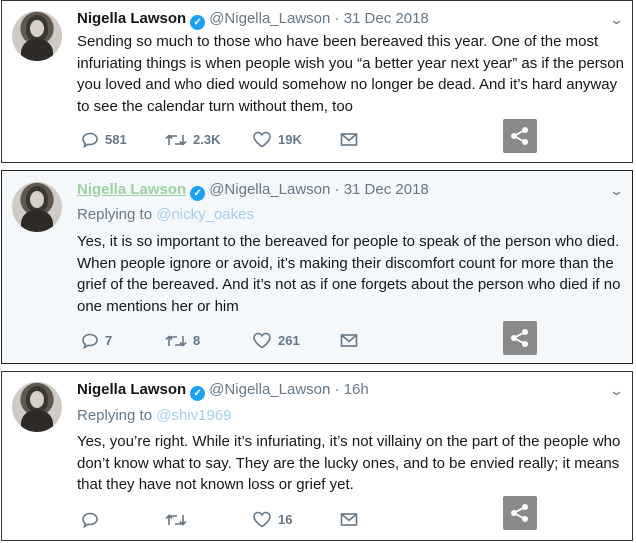 Image resolution: width=636 pixels, height=543 pixels. I want to click on like-button: 19K, so click(277, 139).